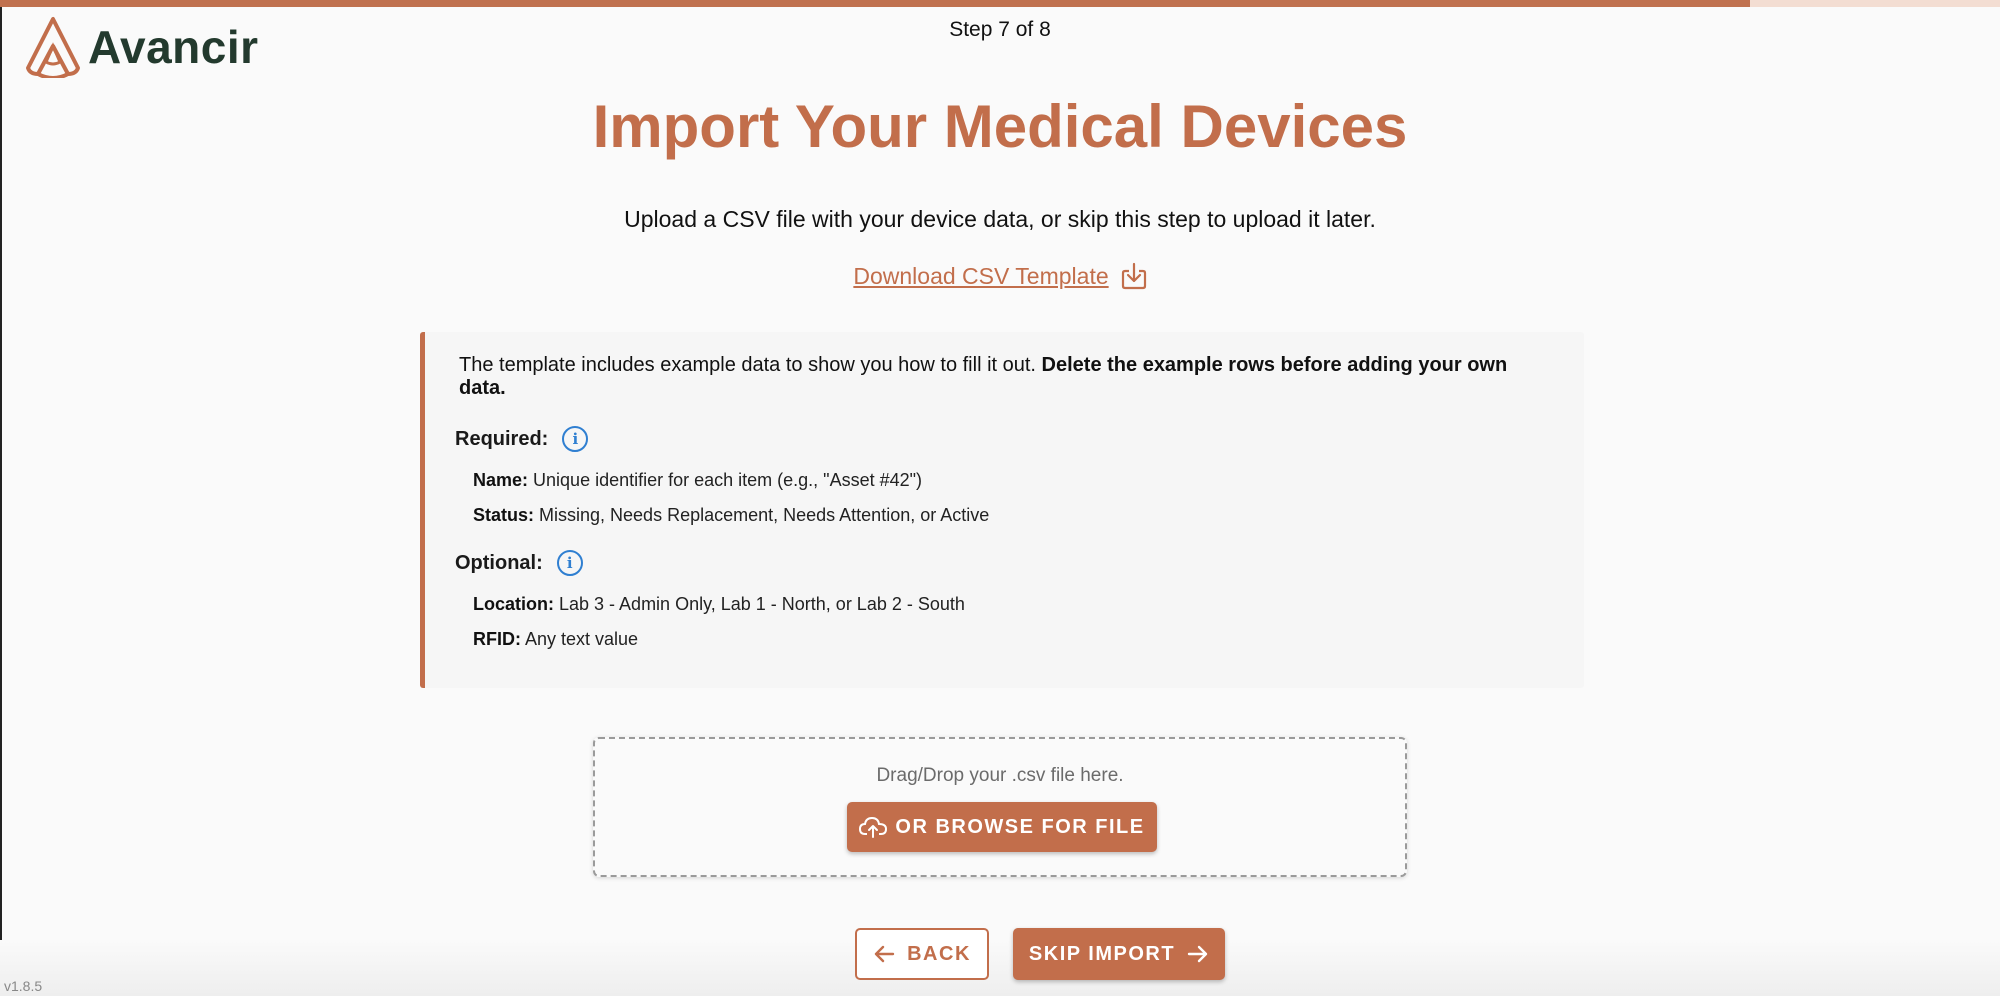  I want to click on progress-bar, so click(1000, 3).